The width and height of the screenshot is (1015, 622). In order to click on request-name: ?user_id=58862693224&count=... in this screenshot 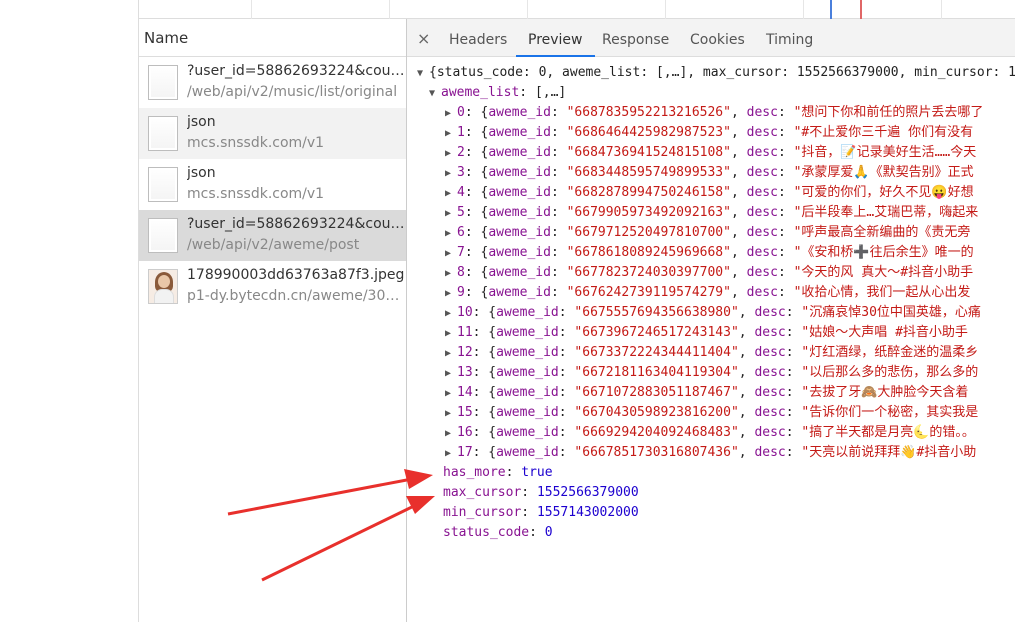, I will do `click(296, 71)`.